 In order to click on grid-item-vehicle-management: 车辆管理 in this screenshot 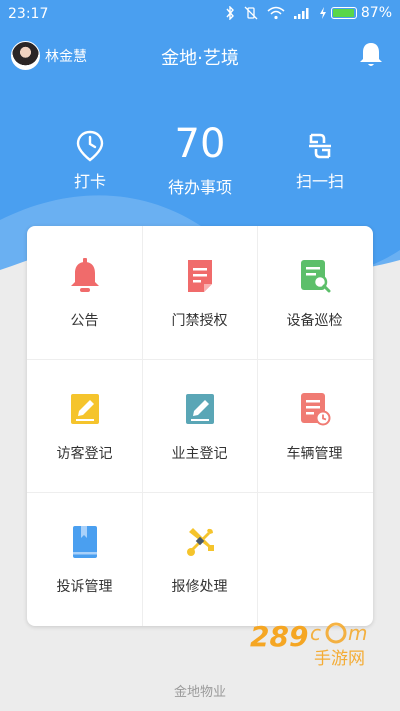, I will do `click(314, 425)`.